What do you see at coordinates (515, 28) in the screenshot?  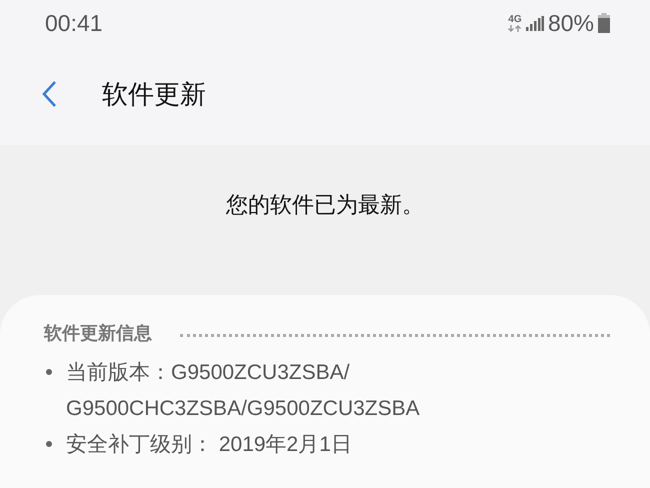 I see `data-arrows-icon` at bounding box center [515, 28].